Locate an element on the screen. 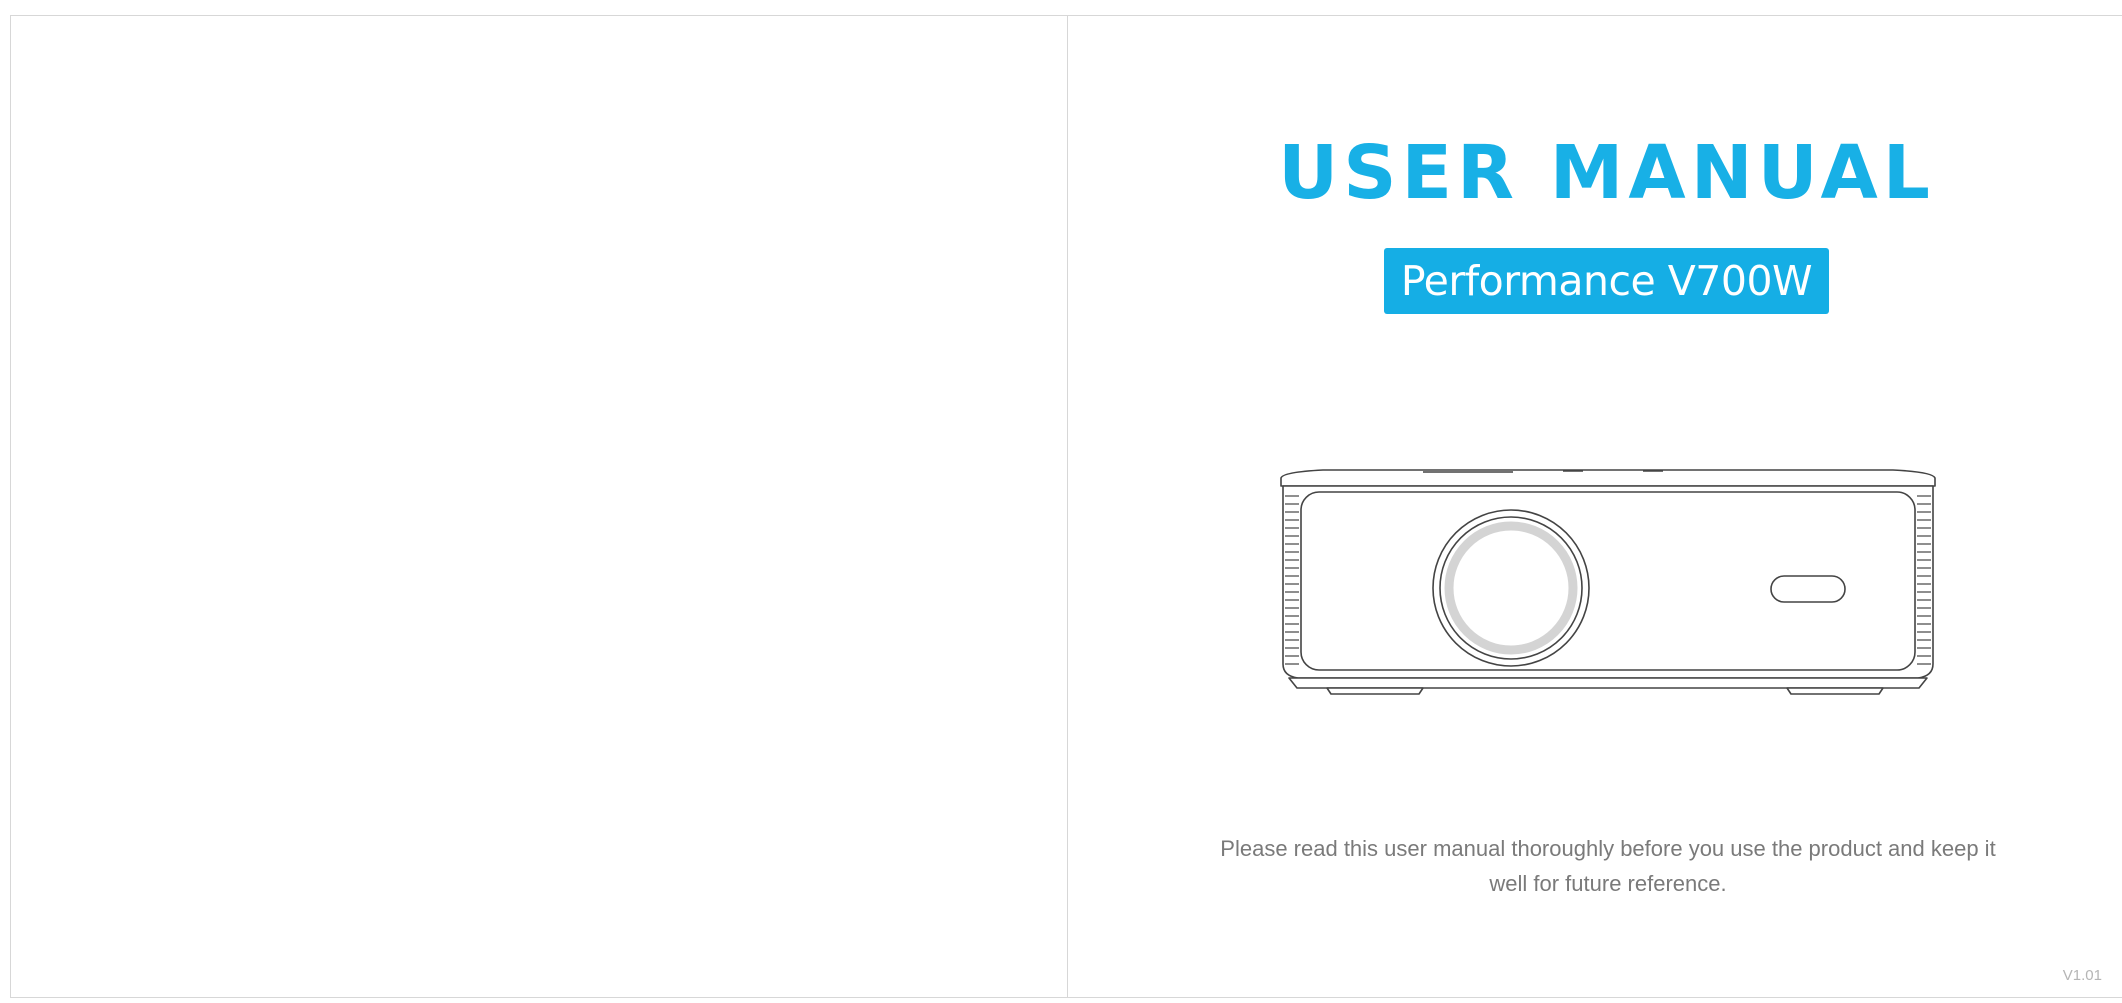  model-badge-container: Performance V700W is located at coordinates (1595, 281).